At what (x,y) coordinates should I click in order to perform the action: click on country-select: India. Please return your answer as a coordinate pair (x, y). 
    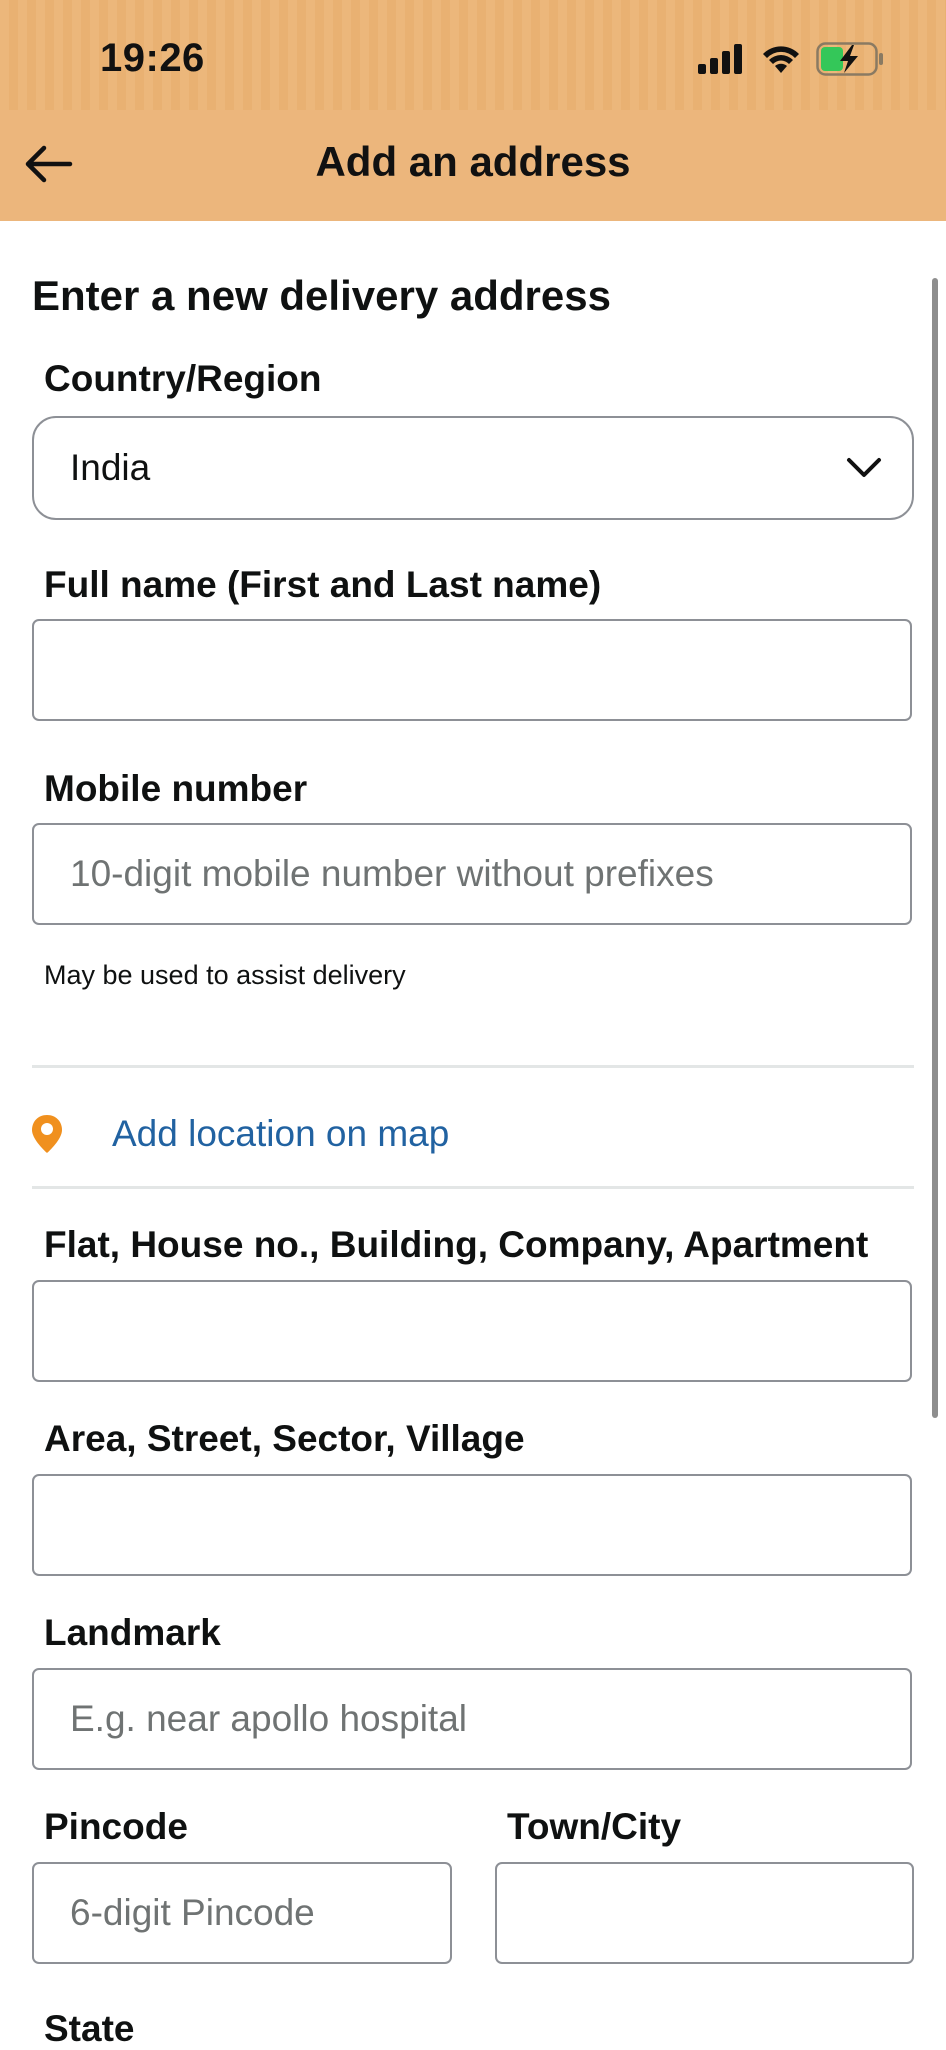
    Looking at the image, I should click on (473, 468).